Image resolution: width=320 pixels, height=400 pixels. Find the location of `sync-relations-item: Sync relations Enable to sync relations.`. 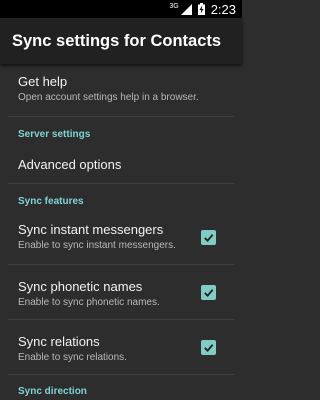

sync-relations-item: Sync relations Enable to sync relations. is located at coordinates (121, 347).